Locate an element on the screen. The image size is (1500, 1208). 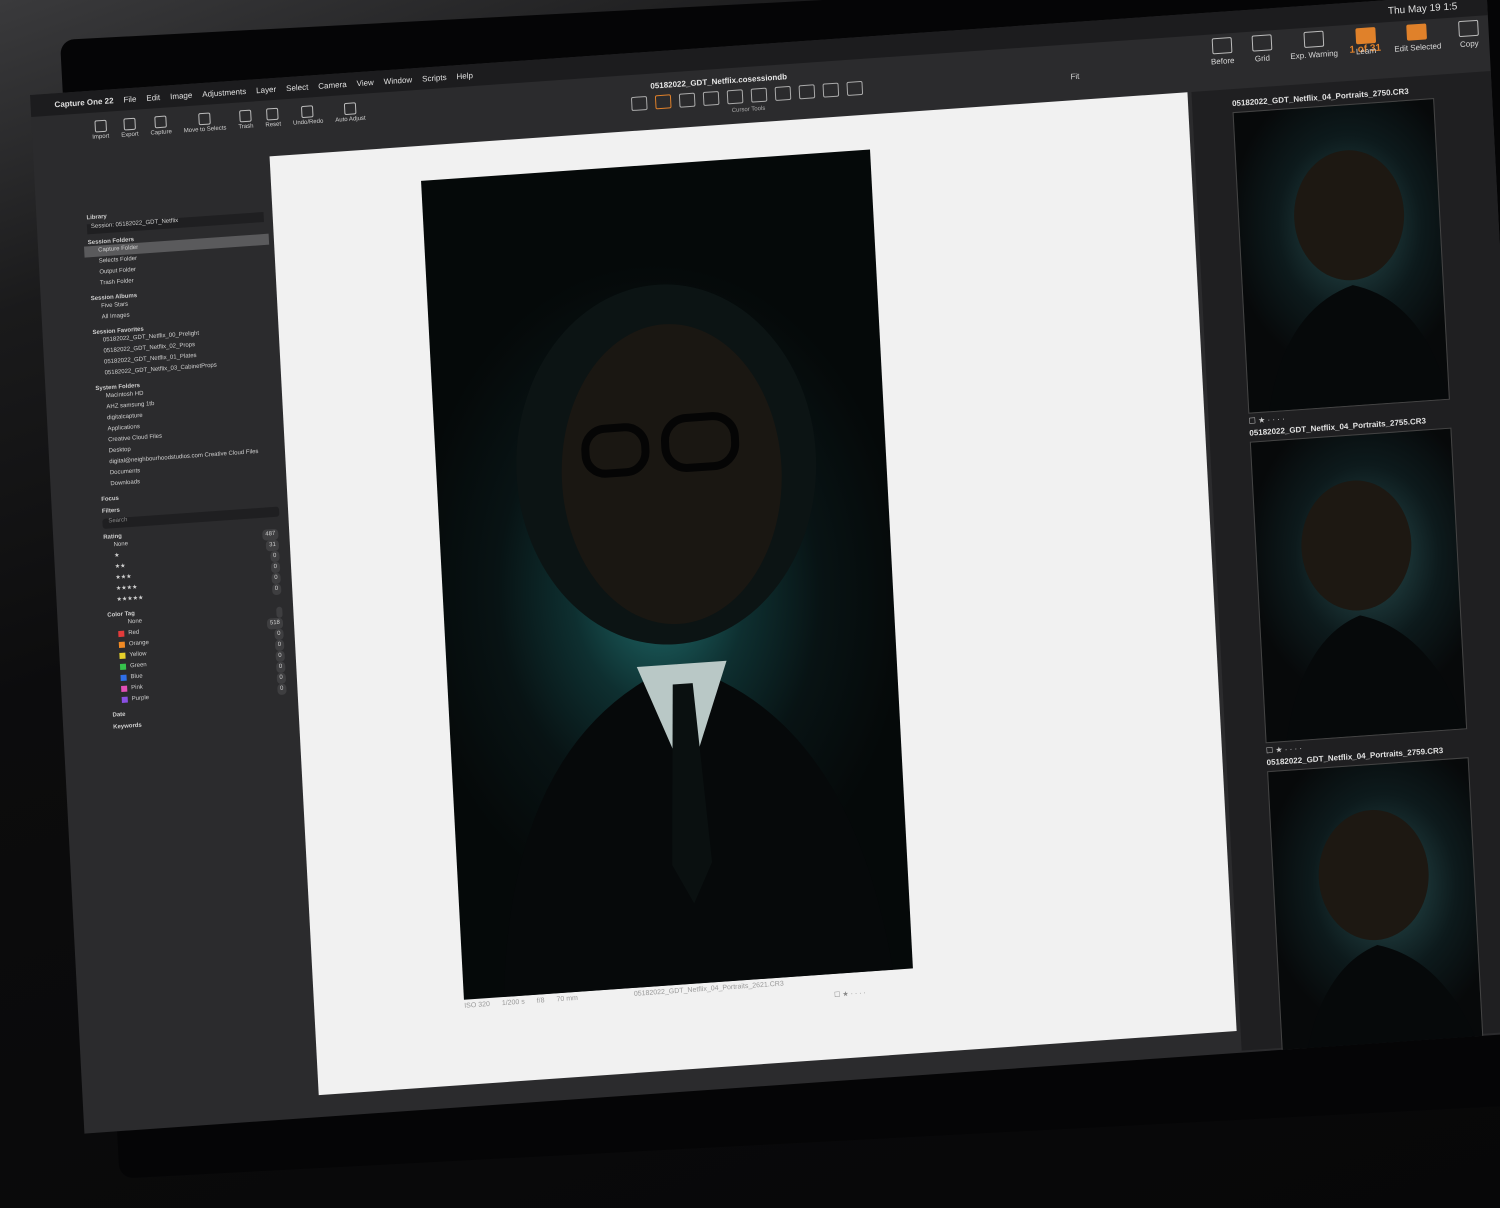
auto-adjust-button: Auto Adjust is located at coordinates (350, 113).